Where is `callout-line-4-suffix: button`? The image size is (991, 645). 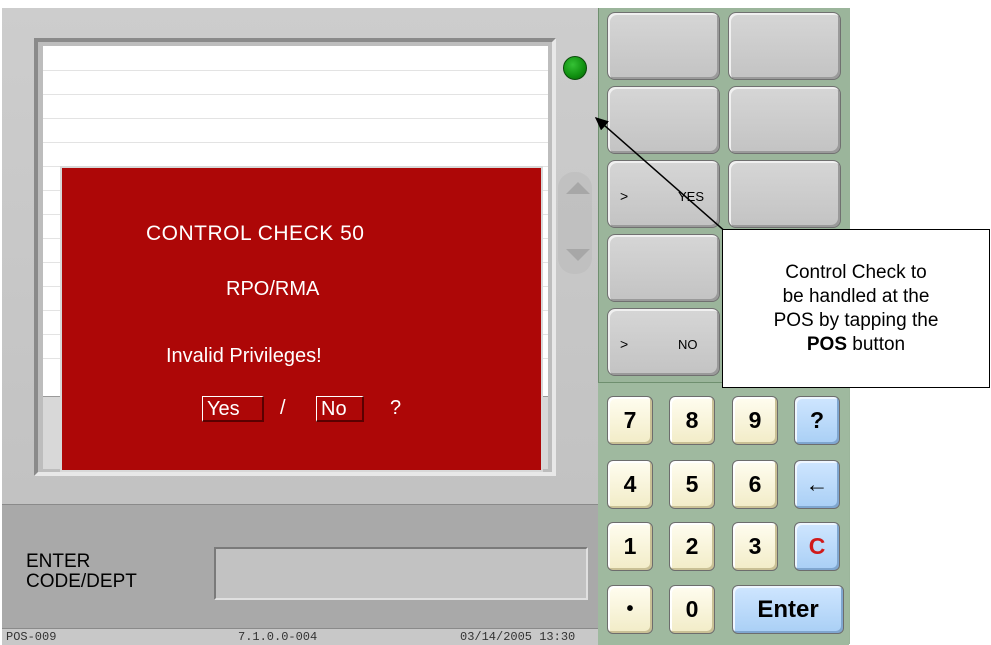 callout-line-4-suffix: button is located at coordinates (876, 344).